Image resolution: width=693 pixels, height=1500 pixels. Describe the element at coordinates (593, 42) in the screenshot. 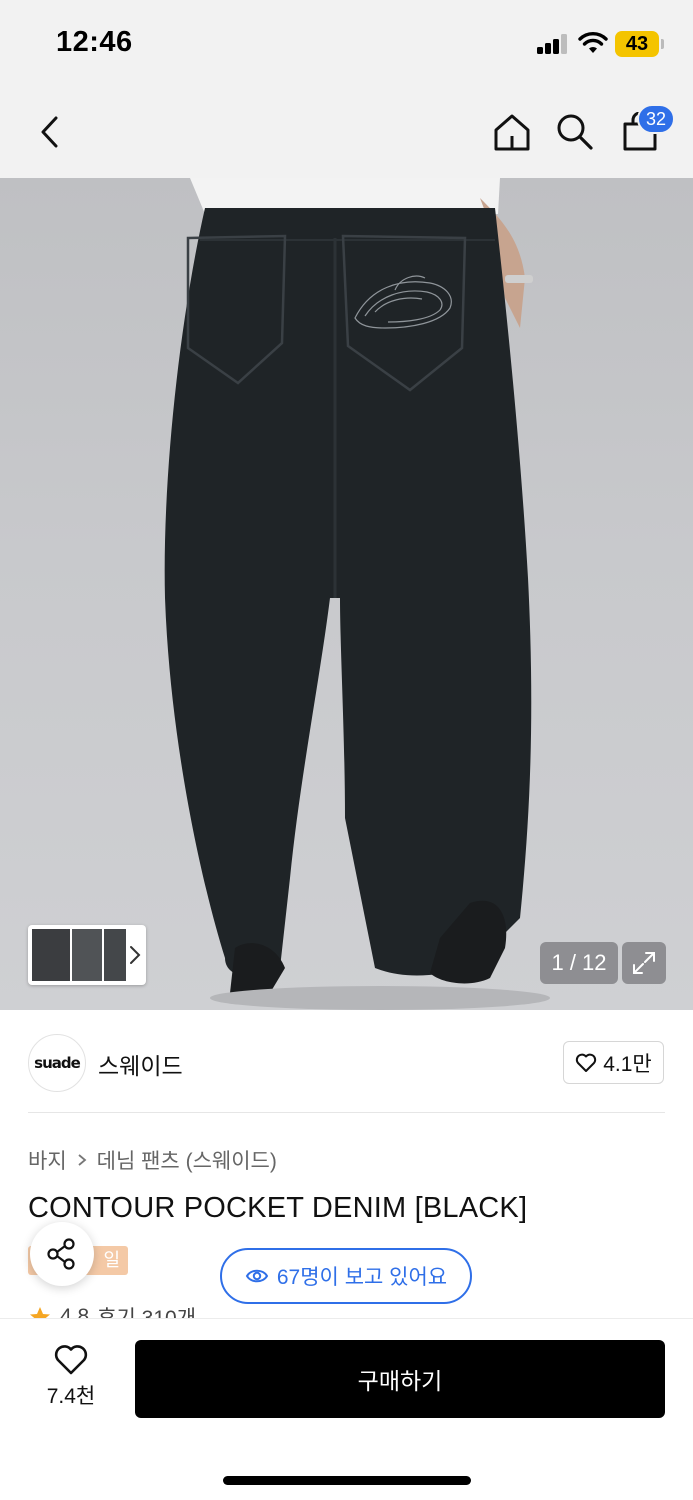

I see `wifi-icon` at that location.